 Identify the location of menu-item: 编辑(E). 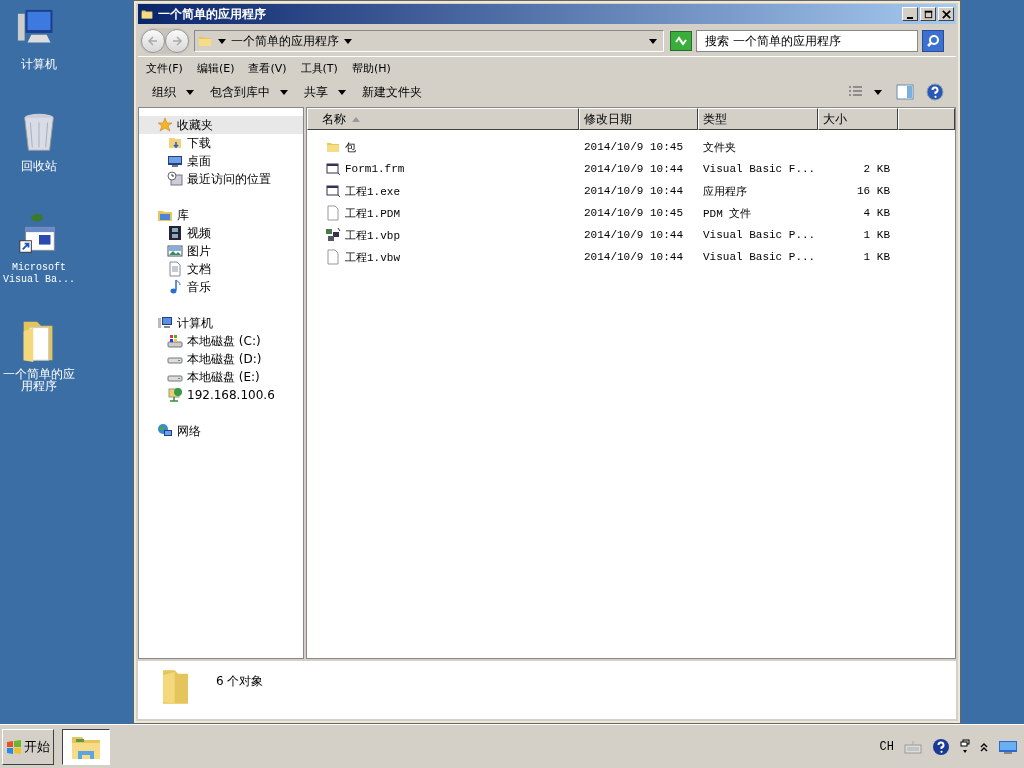
(215, 68).